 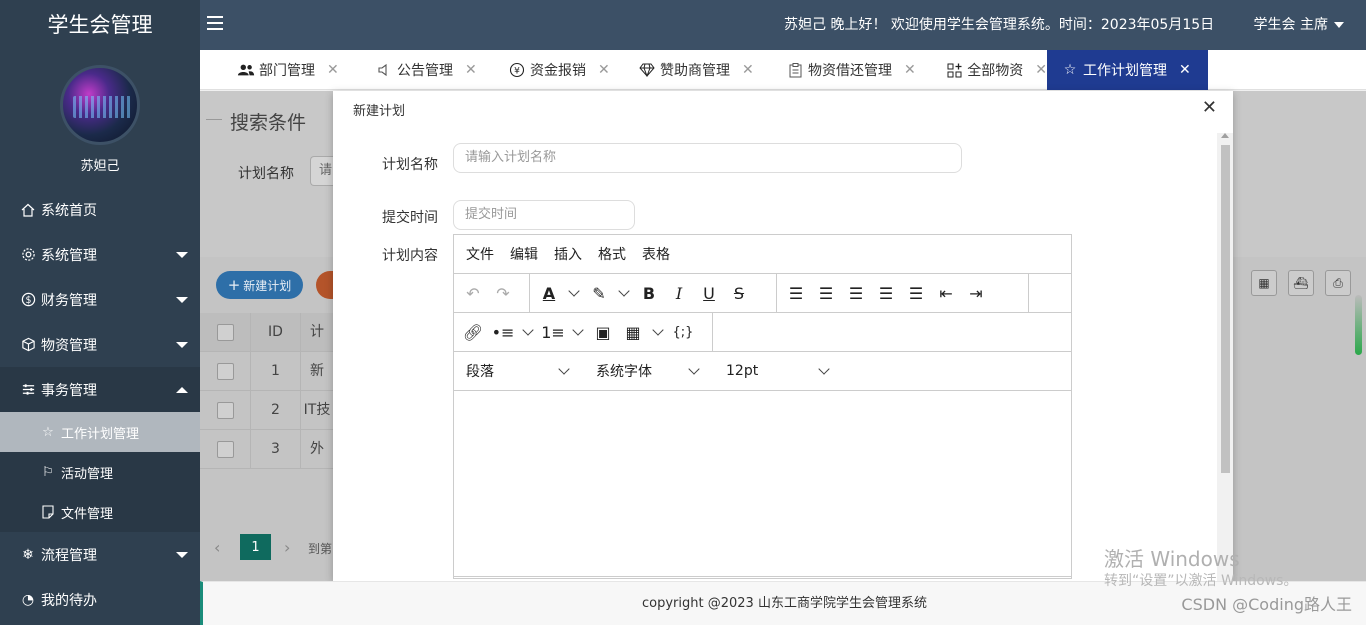 What do you see at coordinates (633, 332) in the screenshot?
I see `table-icon: ▦` at bounding box center [633, 332].